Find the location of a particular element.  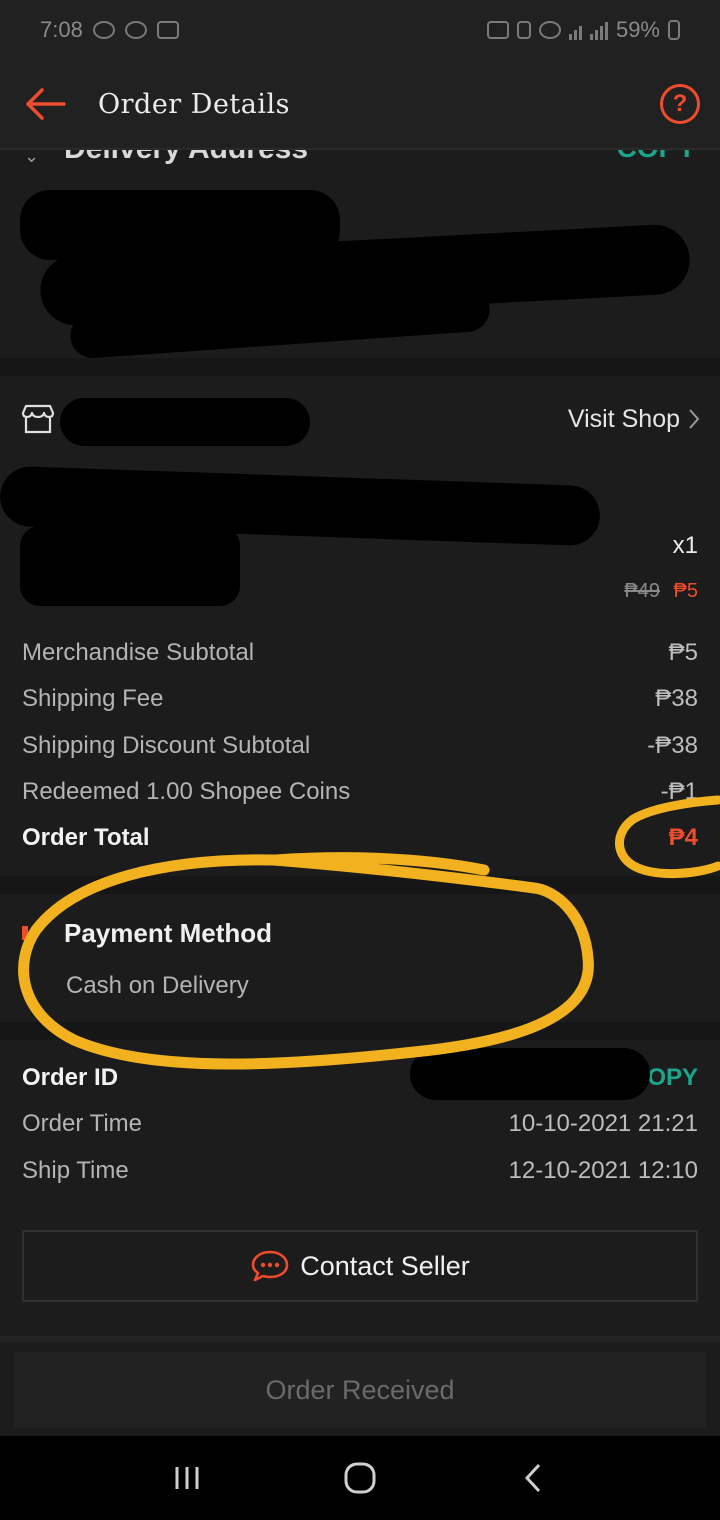

chevron-left-icon is located at coordinates (533, 1478).